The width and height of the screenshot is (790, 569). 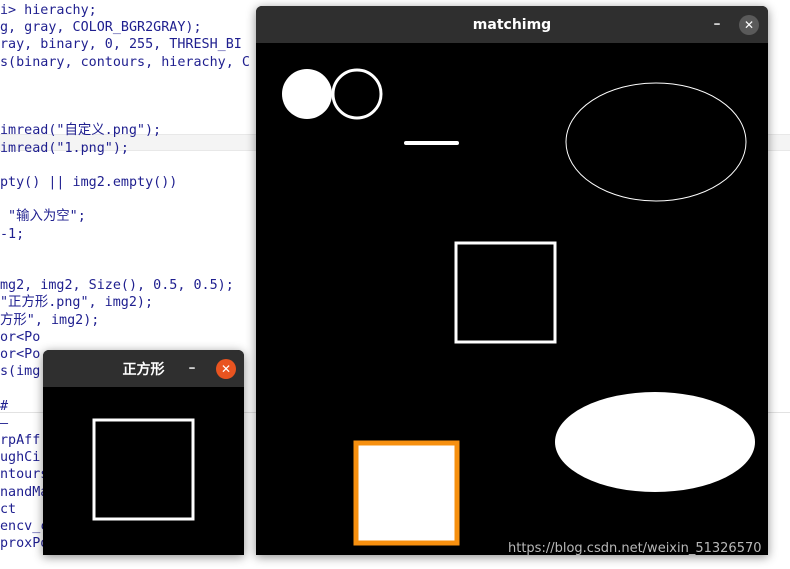 I want to click on code-line: ntours, so click(x=24, y=475).